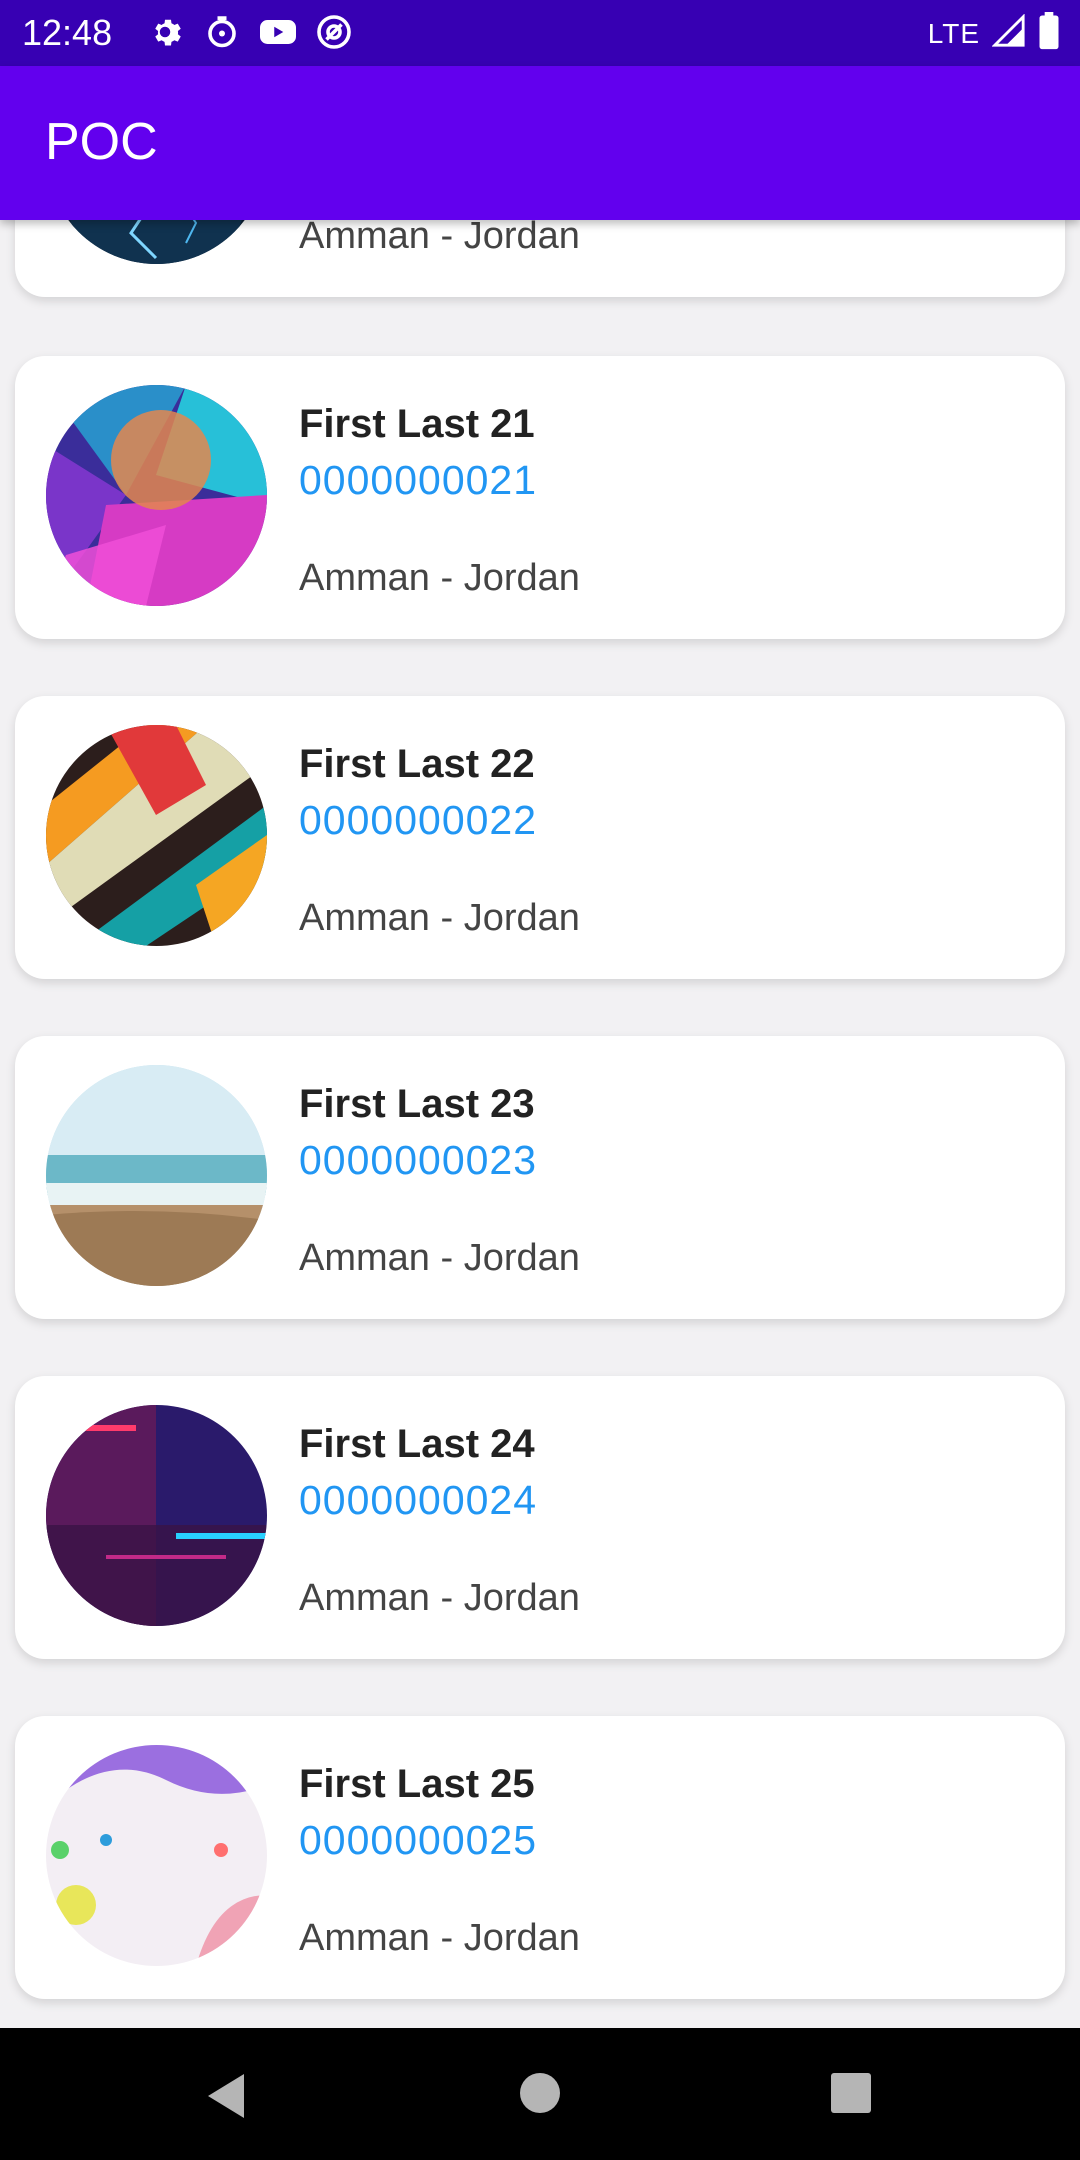 The image size is (1080, 2160). I want to click on status-icons-left, so click(251, 34).